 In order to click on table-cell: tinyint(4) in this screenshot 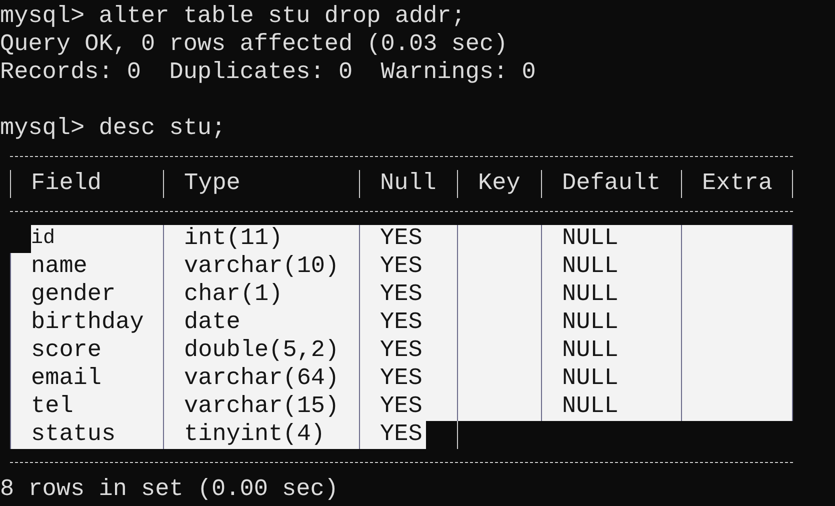, I will do `click(261, 435)`.